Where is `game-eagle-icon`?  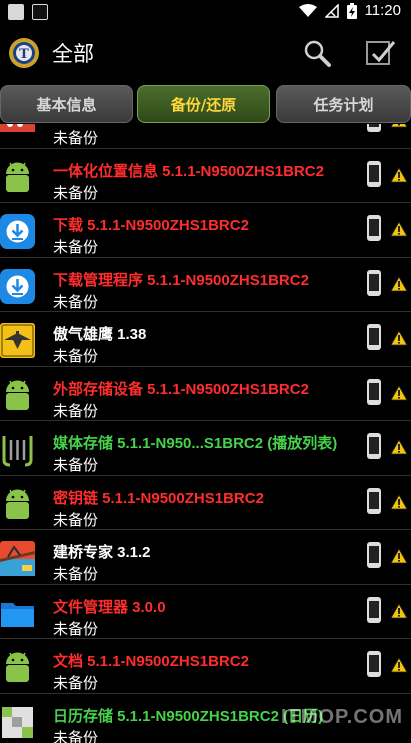 game-eagle-icon is located at coordinates (17, 340).